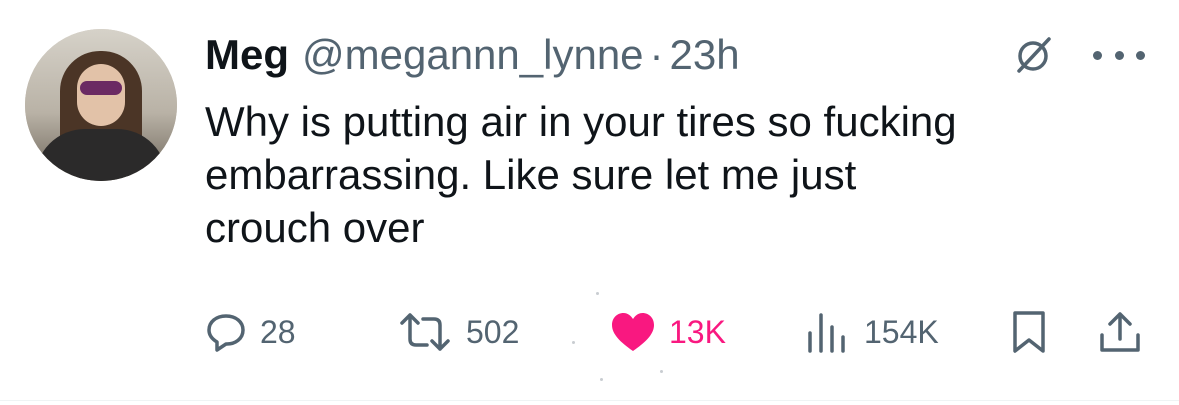 This screenshot has height=405, width=1179. I want to click on grok-icon-graphic, so click(1034, 55).